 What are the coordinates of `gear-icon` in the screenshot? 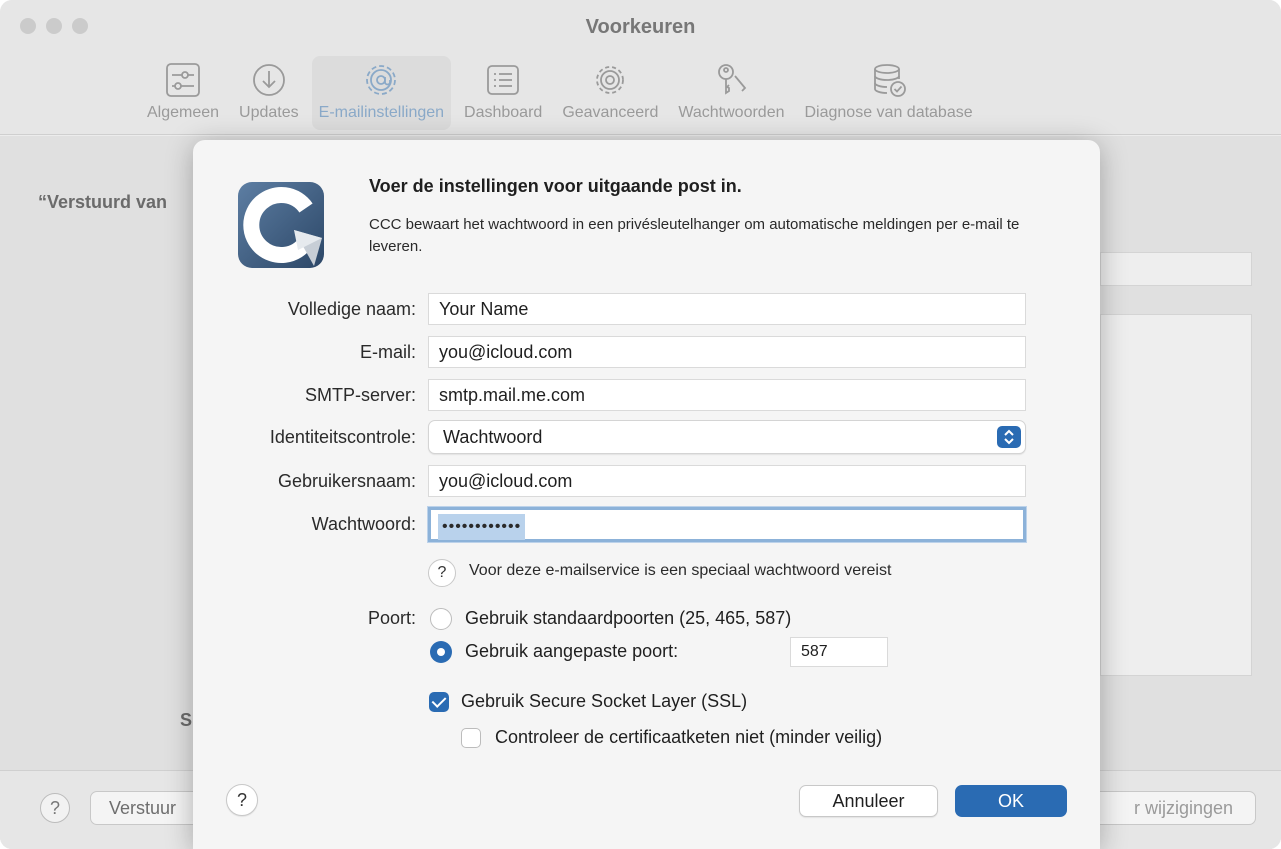 It's located at (610, 80).